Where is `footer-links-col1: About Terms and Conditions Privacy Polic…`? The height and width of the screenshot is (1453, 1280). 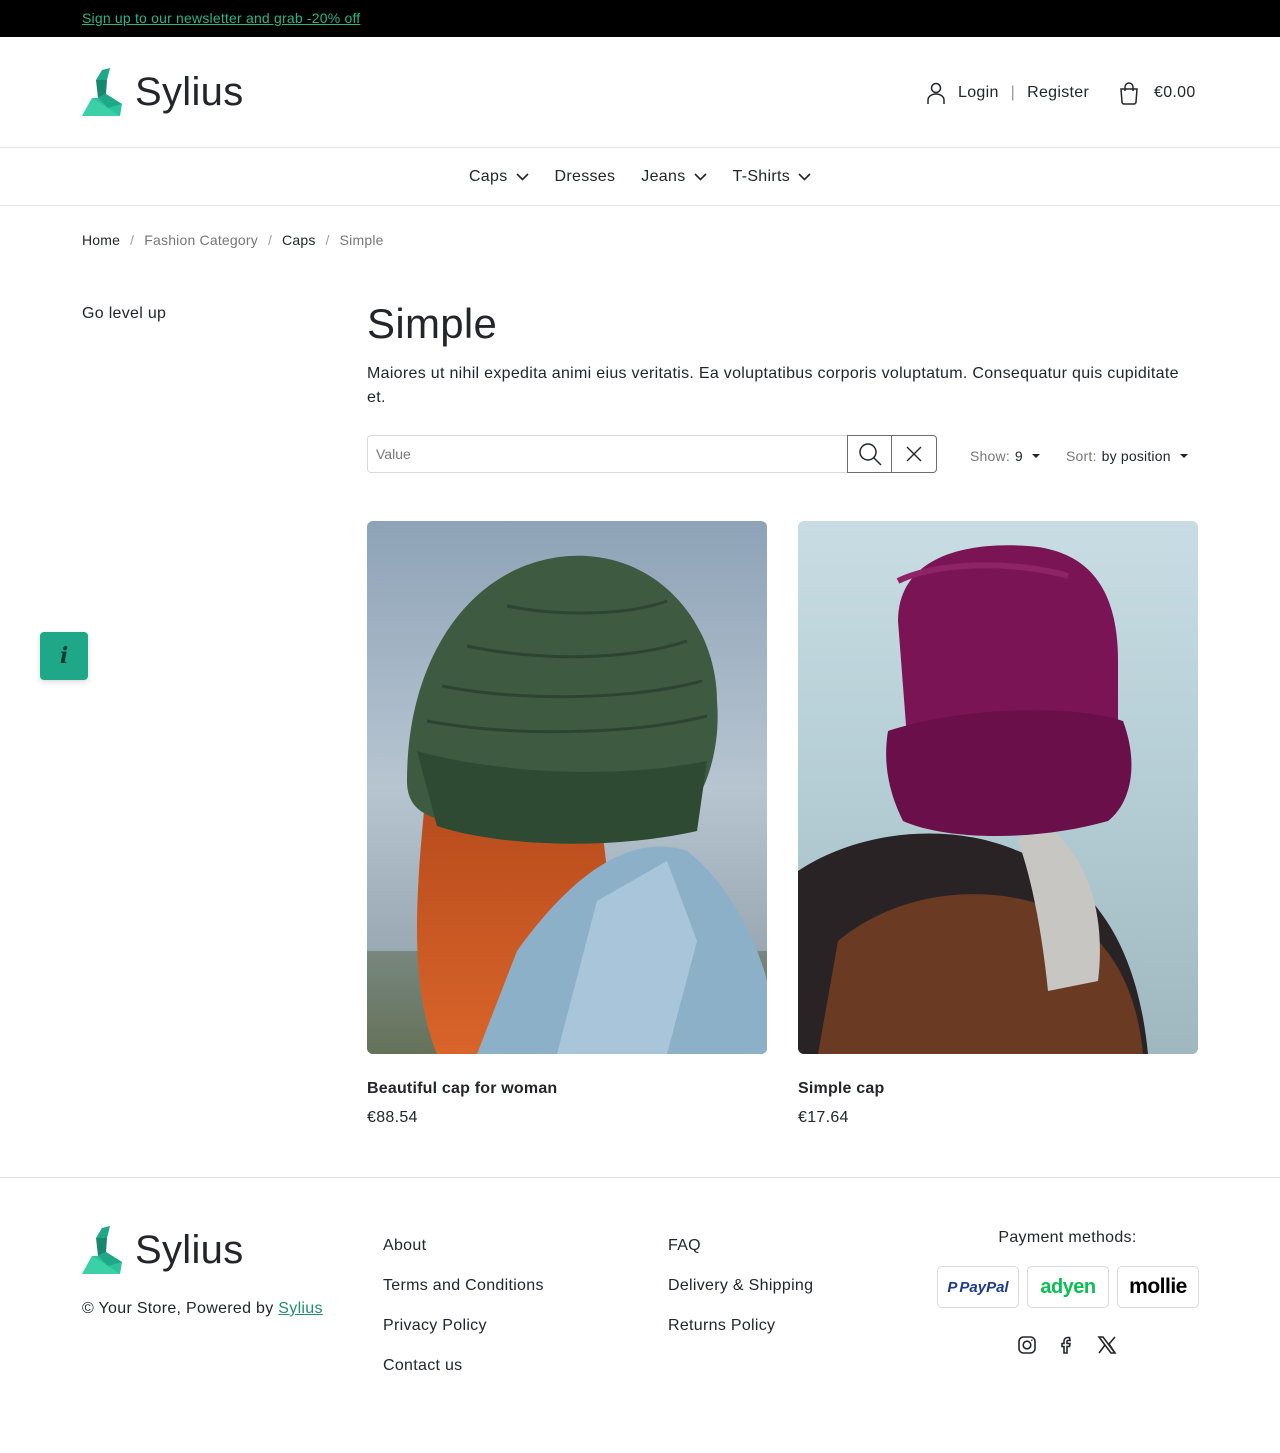 footer-links-col1: About Terms and Conditions Privacy Polic… is located at coordinates (463, 1317).